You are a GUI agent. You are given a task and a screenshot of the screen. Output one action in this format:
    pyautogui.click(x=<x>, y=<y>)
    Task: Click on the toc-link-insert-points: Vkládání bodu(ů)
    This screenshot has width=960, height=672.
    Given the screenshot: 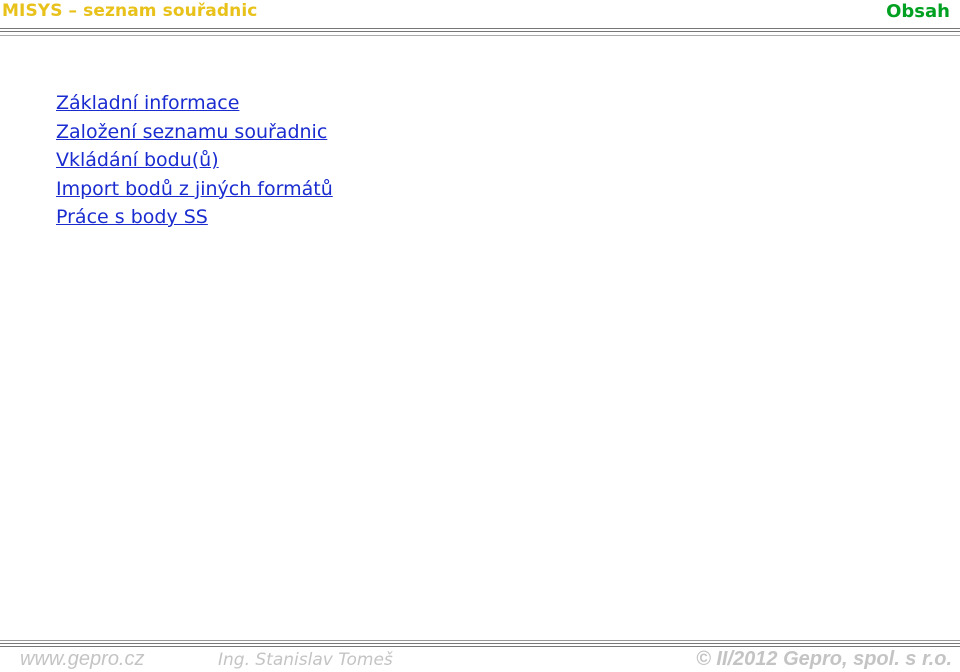 What is the action you would take?
    pyautogui.click(x=194, y=160)
    